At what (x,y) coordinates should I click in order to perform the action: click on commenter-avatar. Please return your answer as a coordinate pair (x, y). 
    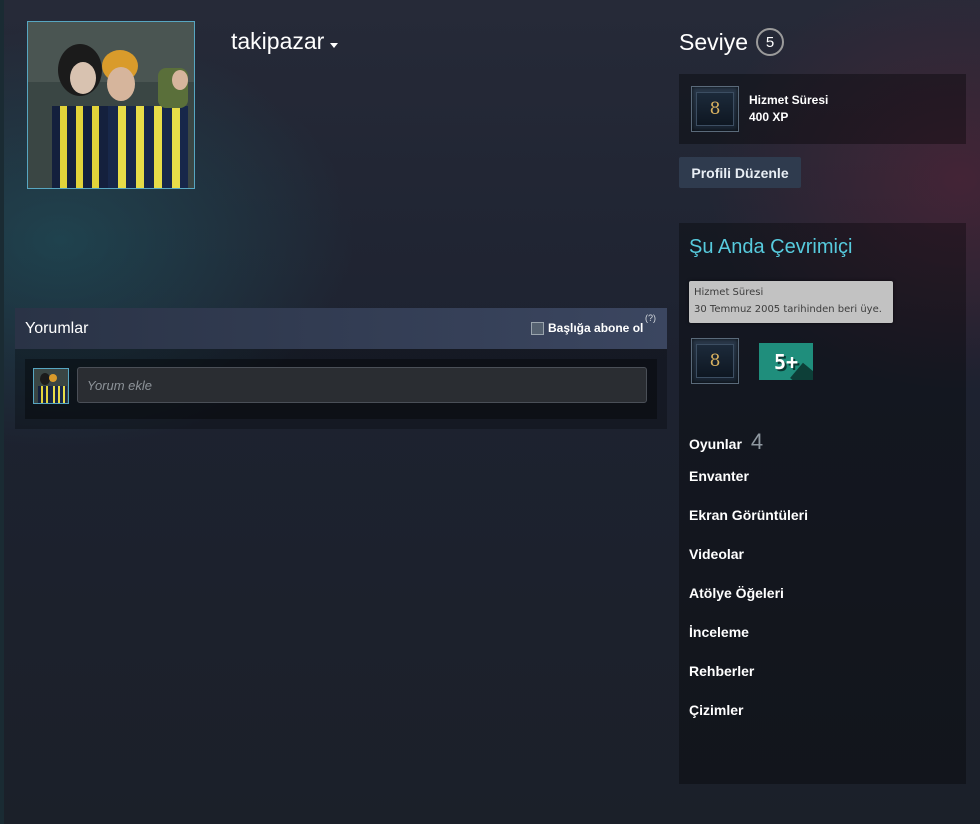
    Looking at the image, I should click on (51, 386).